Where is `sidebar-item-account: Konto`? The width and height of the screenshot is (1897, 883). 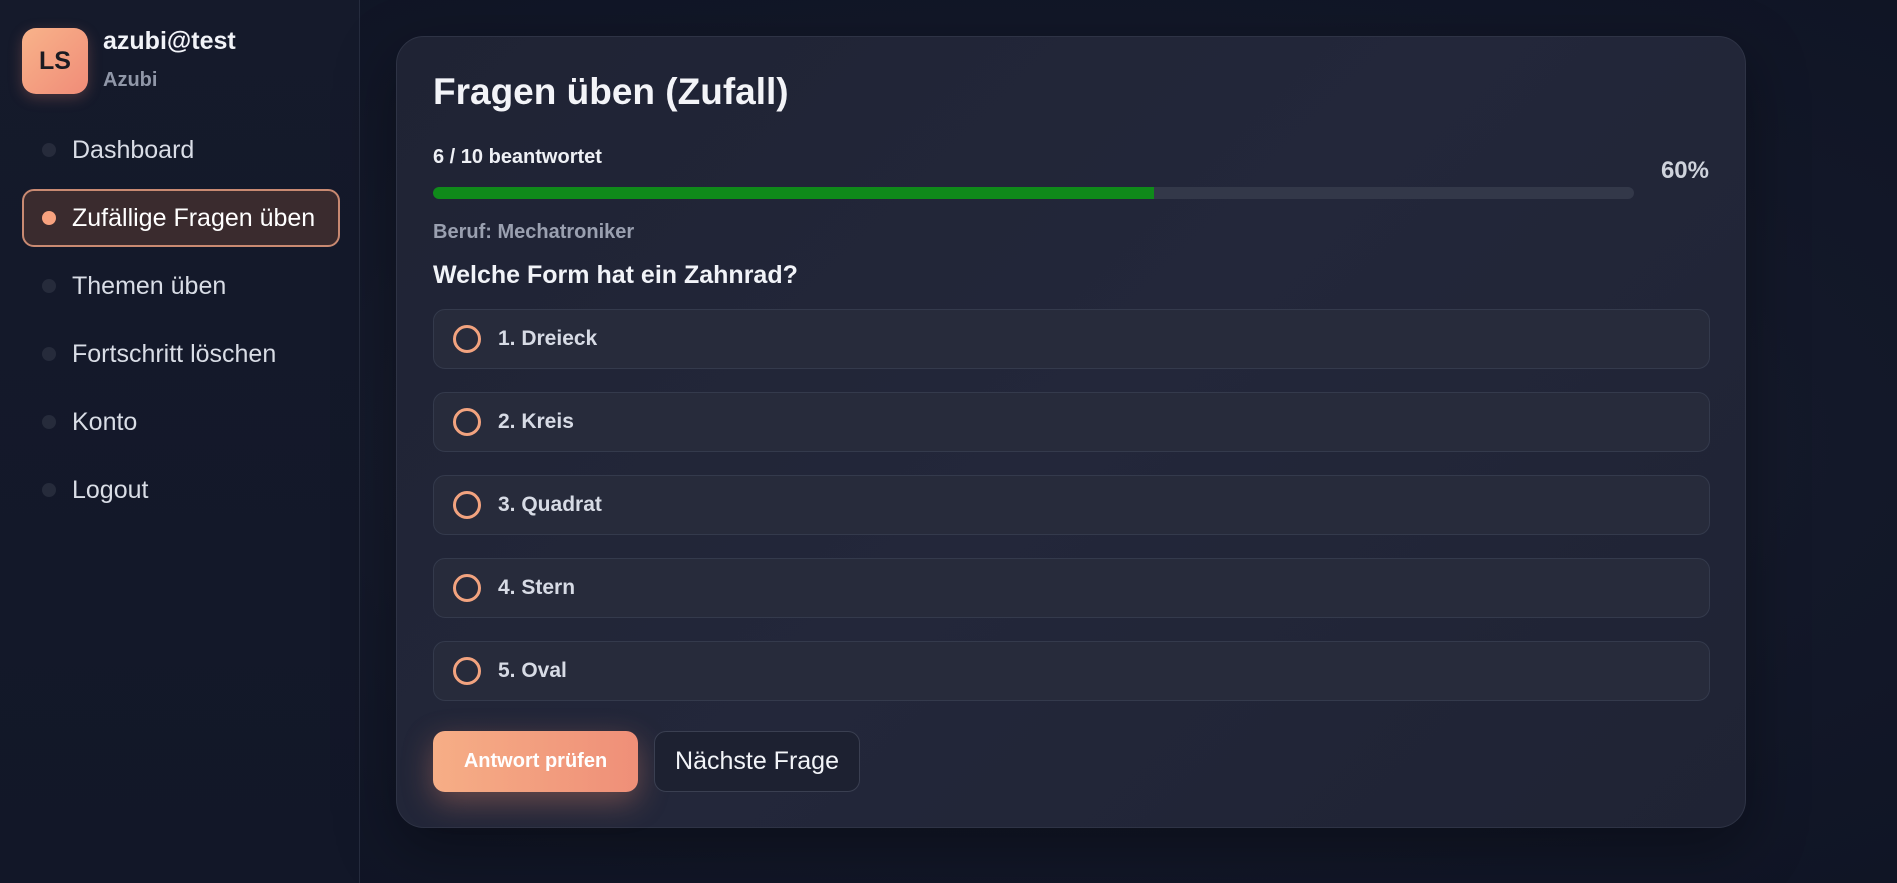 sidebar-item-account: Konto is located at coordinates (181, 422).